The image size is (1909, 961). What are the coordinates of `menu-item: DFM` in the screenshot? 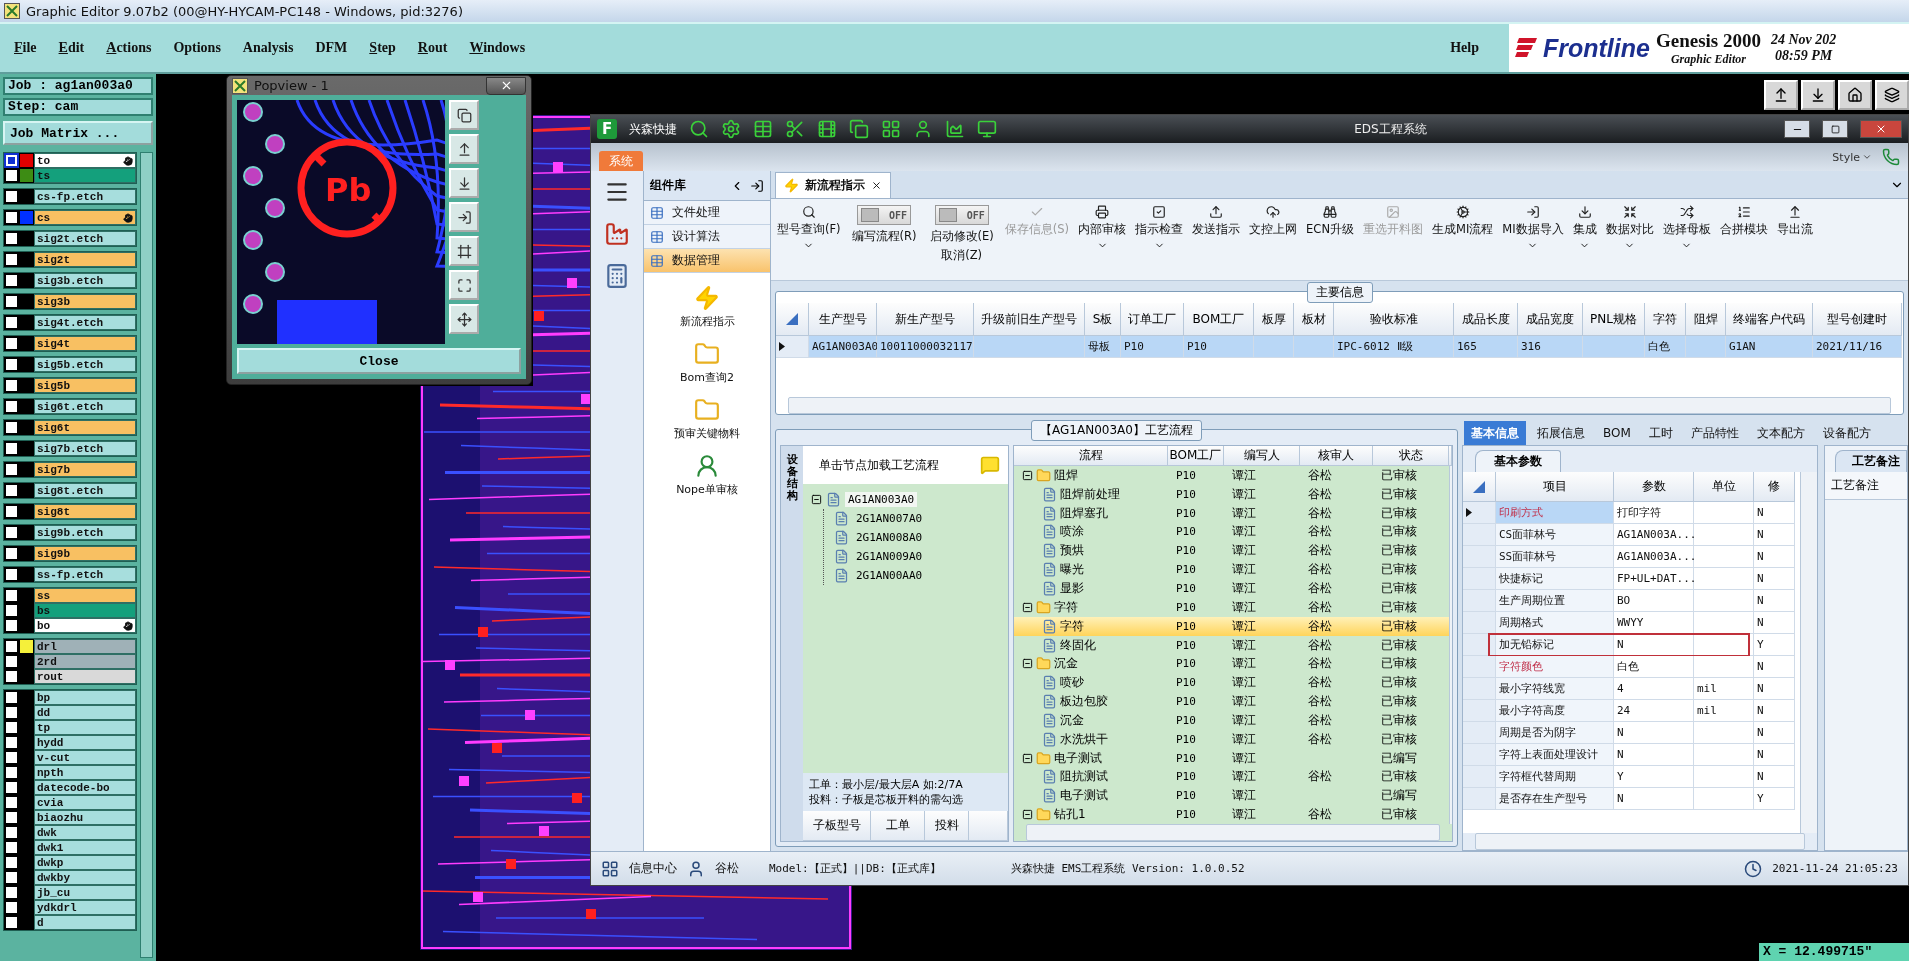 It's located at (331, 48).